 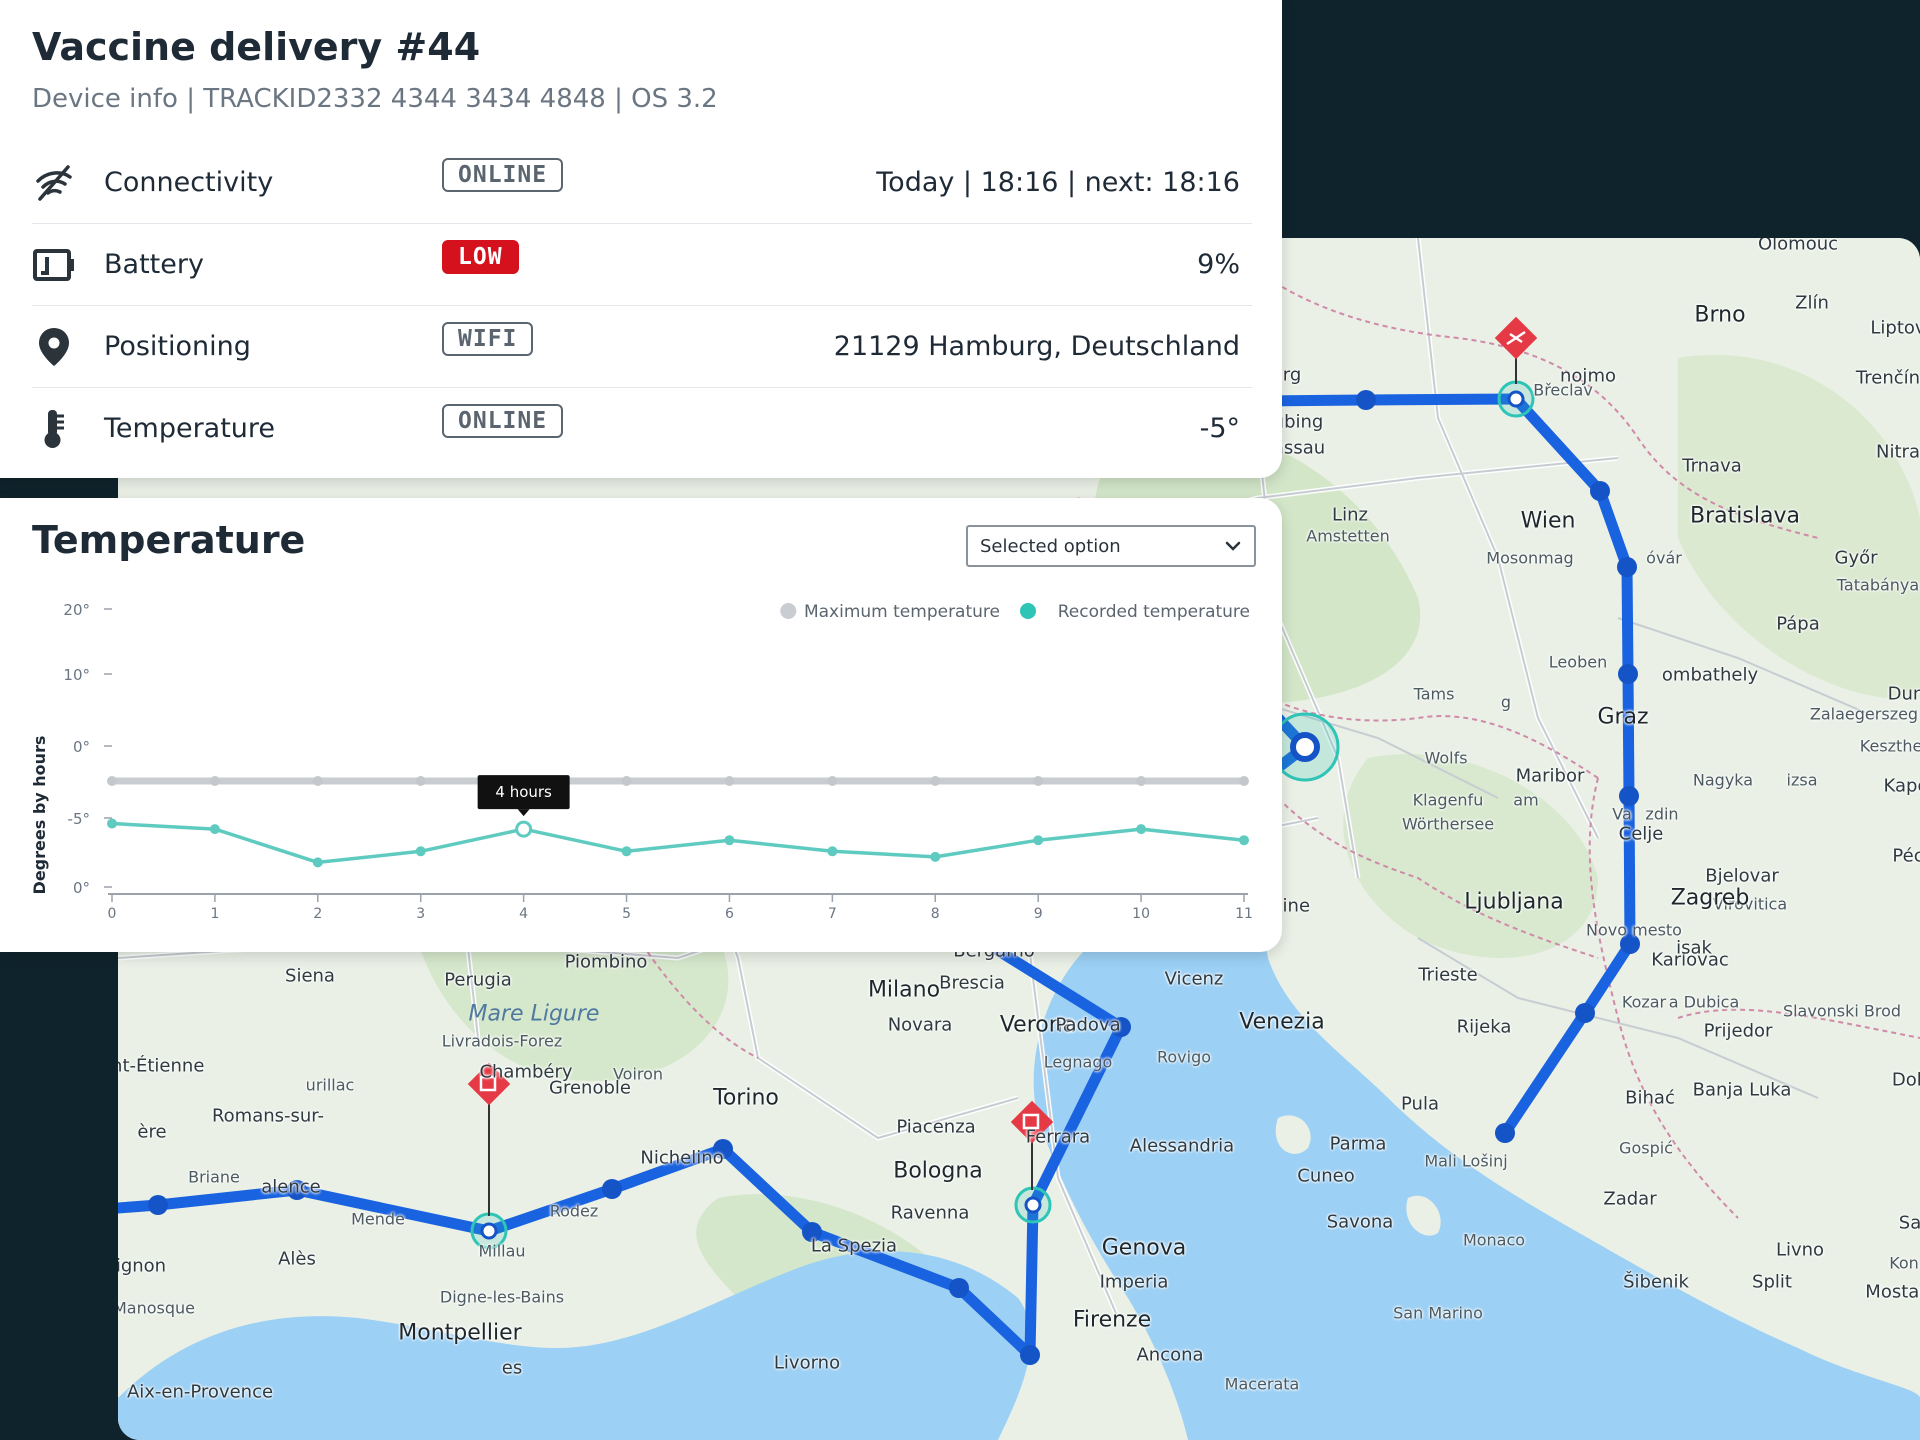 I want to click on map-place-label: Olomouc, so click(x=1798, y=246).